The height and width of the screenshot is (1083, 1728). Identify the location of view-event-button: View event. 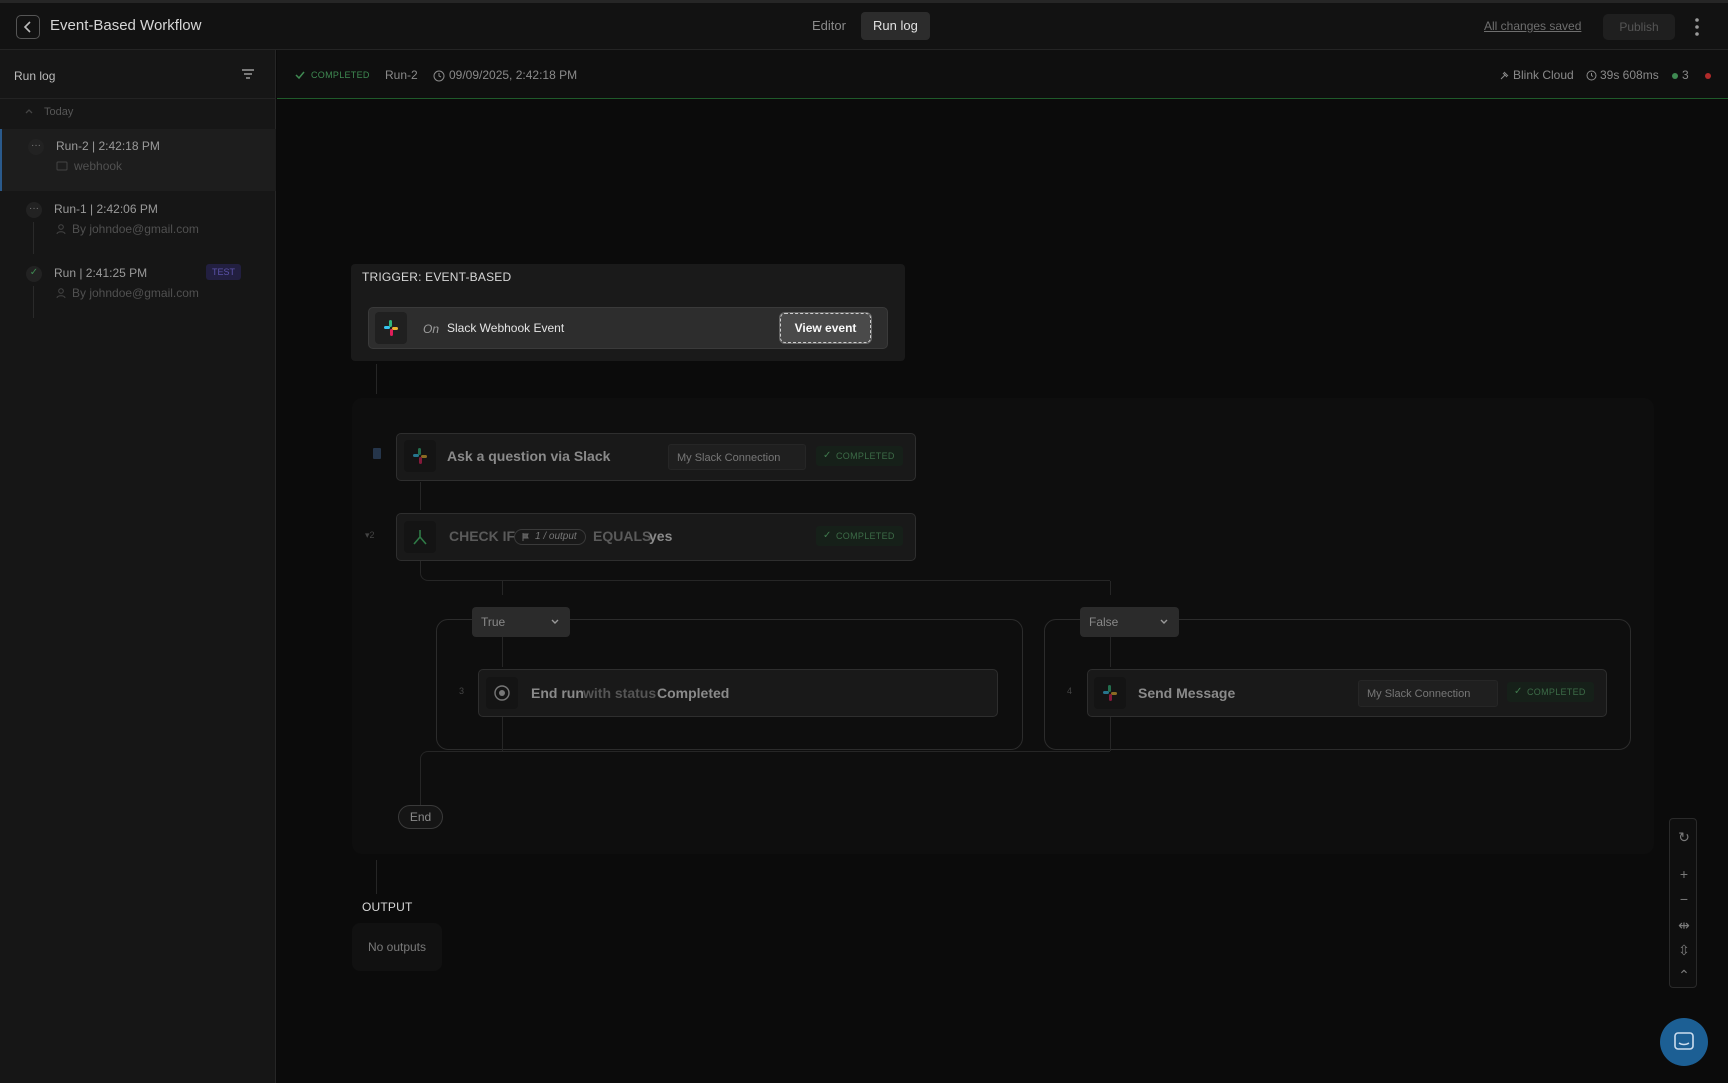
(825, 328).